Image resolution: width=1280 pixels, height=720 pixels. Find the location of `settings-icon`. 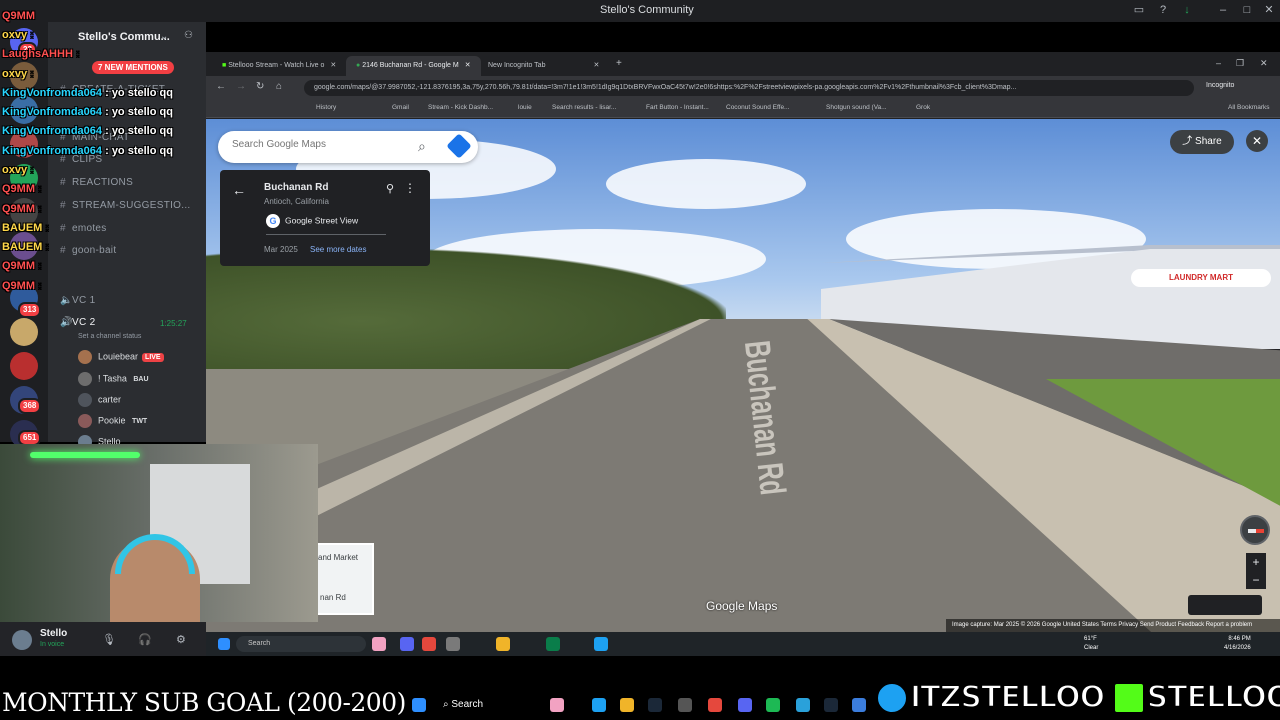

settings-icon is located at coordinates (453, 644).